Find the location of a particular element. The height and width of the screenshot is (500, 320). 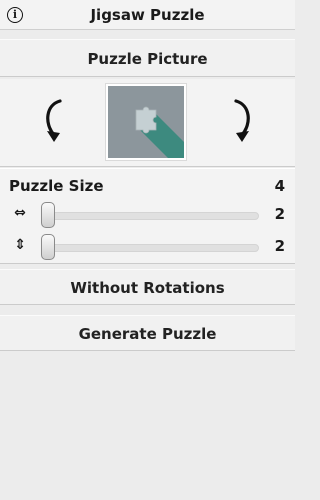

height-slider-track is located at coordinates (150, 248).